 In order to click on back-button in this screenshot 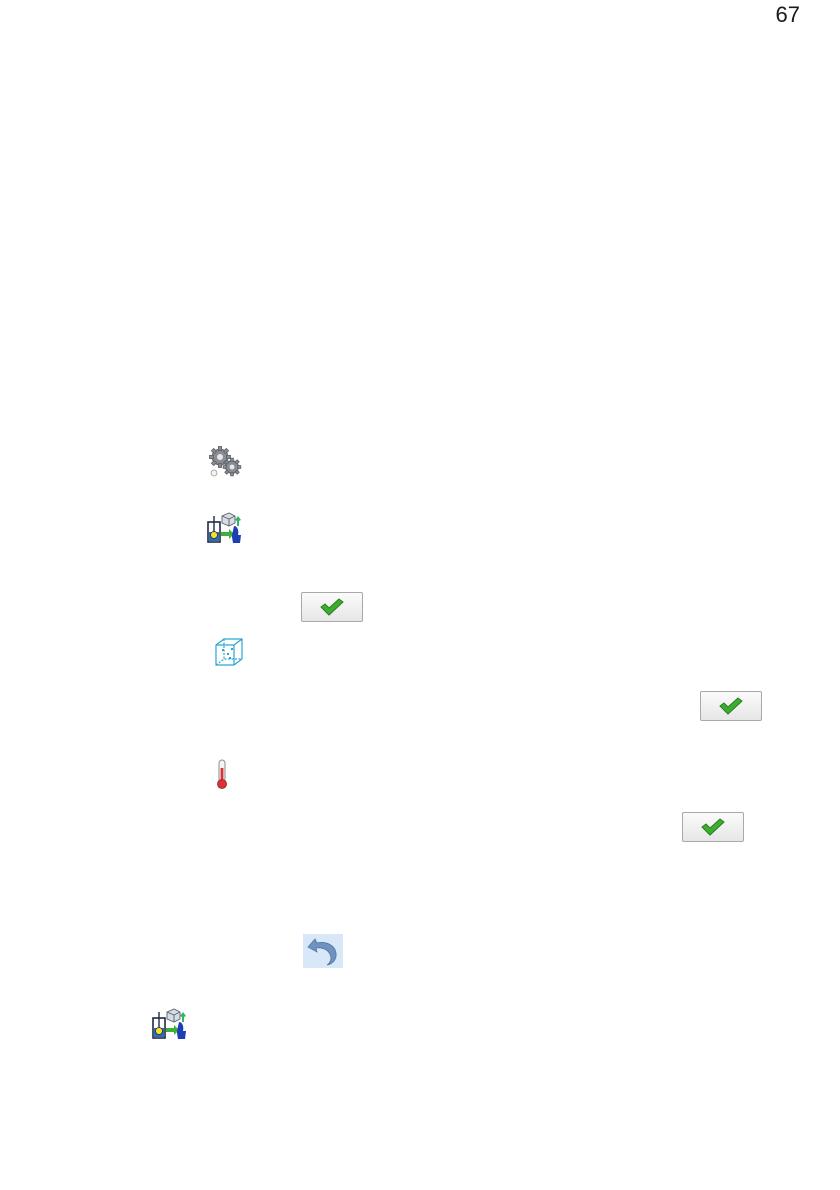, I will do `click(323, 951)`.